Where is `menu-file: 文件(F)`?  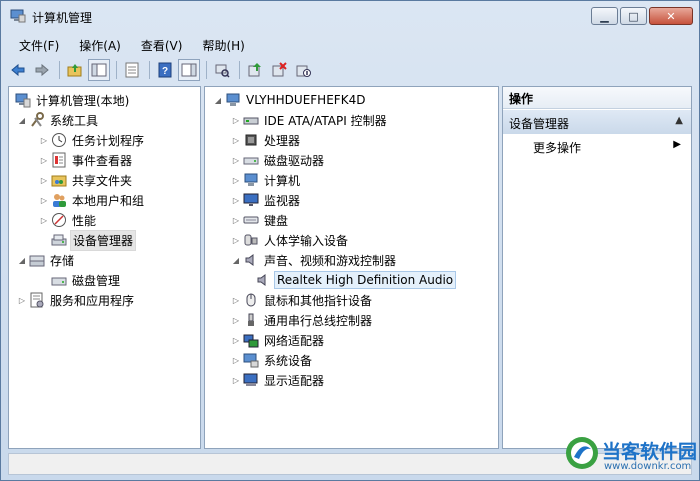
menu-file: 文件(F) is located at coordinates (39, 45).